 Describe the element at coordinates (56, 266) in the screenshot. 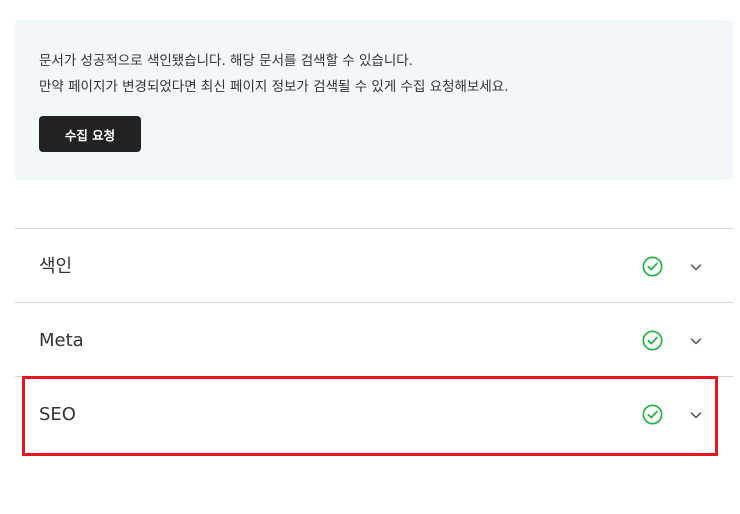

I see `section-title: 색인` at that location.